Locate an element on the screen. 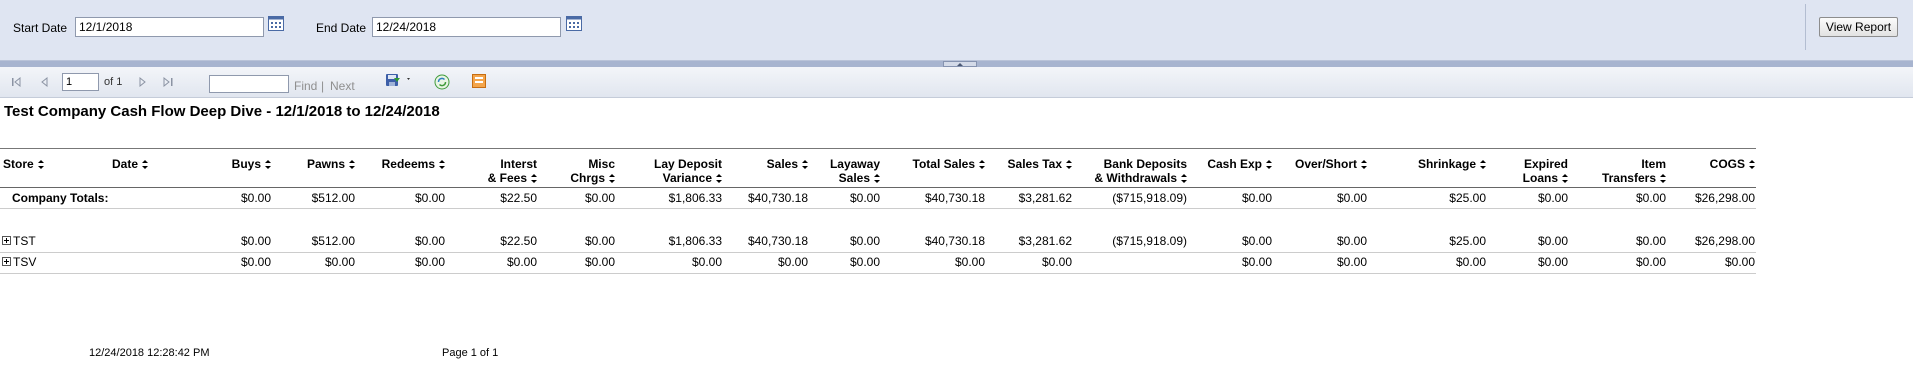 Image resolution: width=1913 pixels, height=391 pixels. column-header: Sales Tax is located at coordinates (1040, 164).